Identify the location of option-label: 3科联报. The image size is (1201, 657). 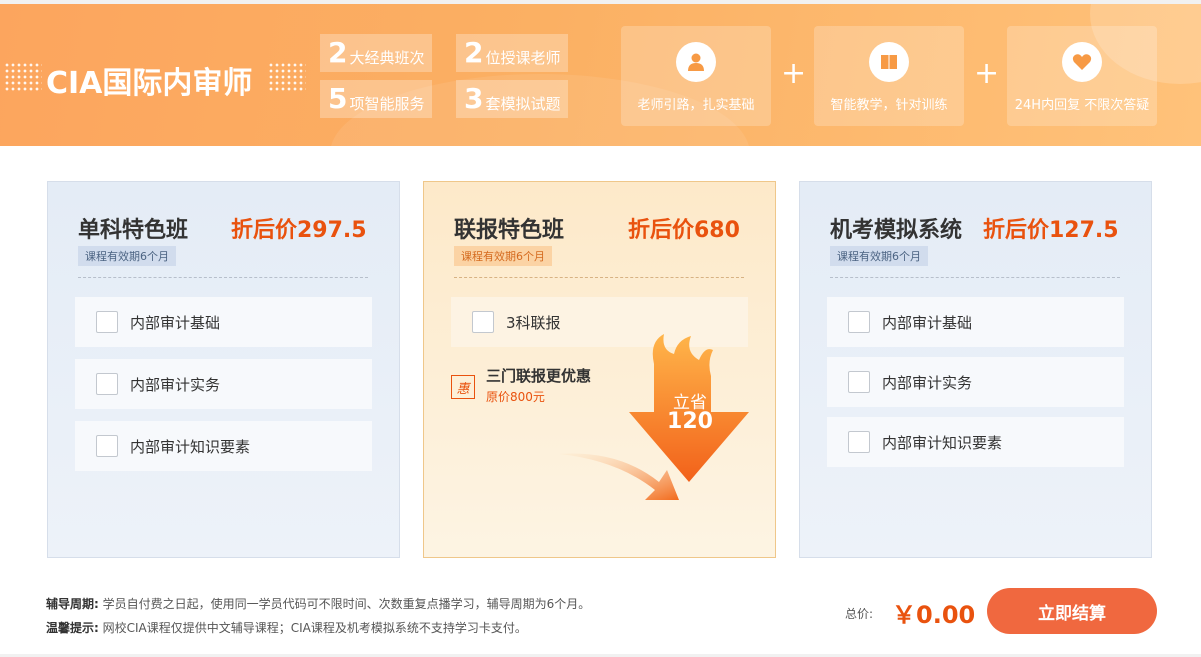
(533, 322).